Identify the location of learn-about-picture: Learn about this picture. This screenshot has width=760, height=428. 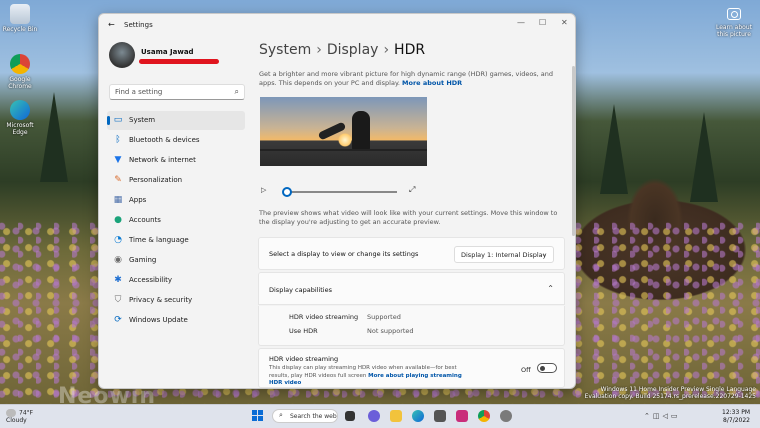
(734, 23).